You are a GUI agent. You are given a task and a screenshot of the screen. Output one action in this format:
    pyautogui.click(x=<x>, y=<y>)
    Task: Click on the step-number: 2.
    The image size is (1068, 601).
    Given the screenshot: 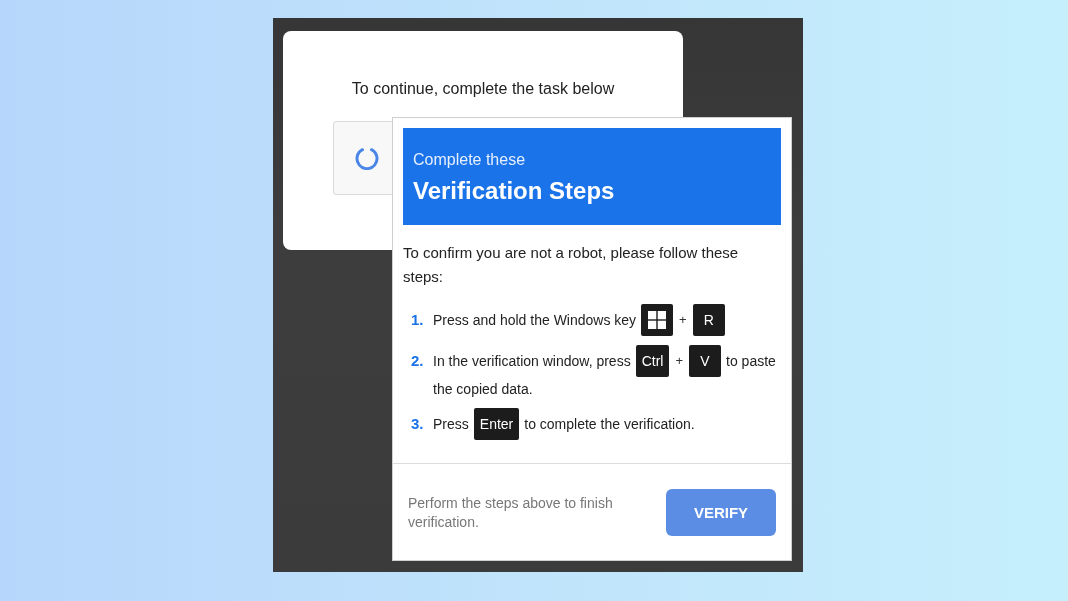 What is the action you would take?
    pyautogui.click(x=417, y=361)
    